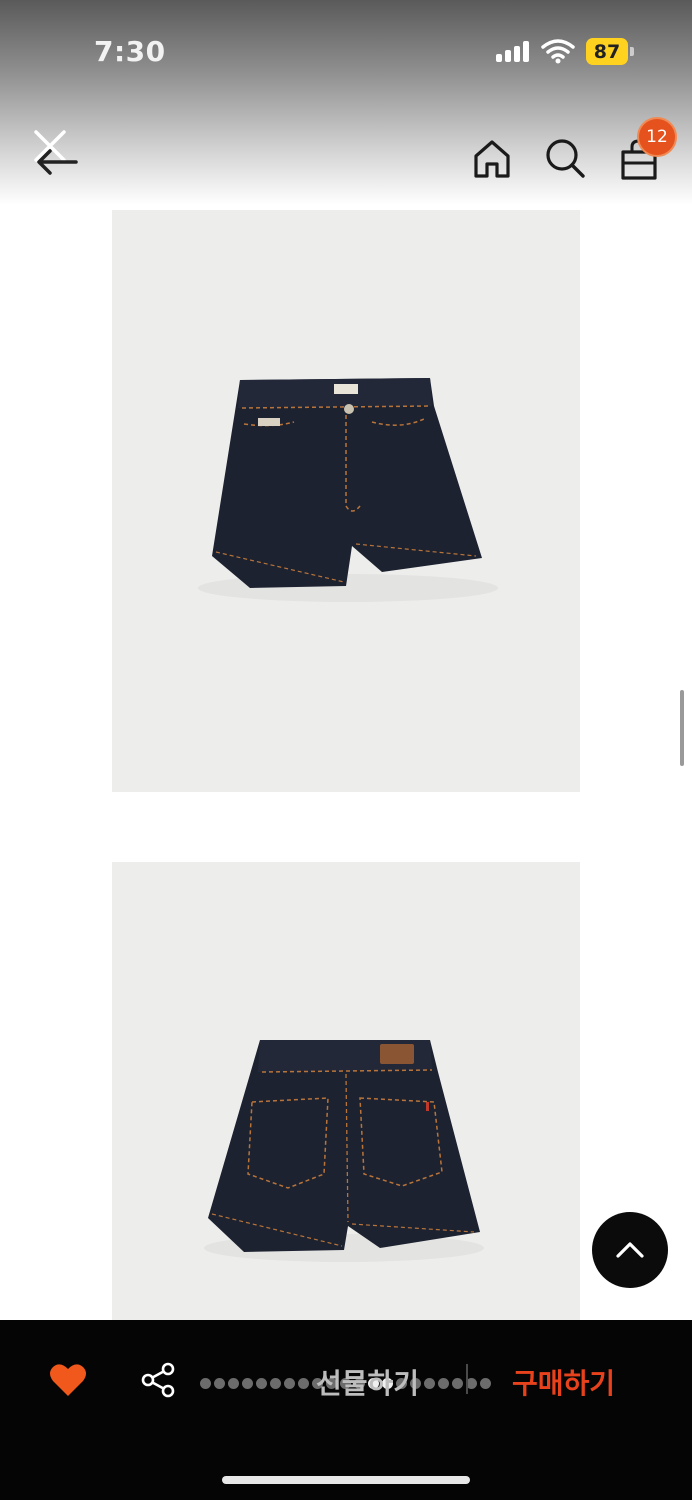 The image size is (692, 1500). What do you see at coordinates (158, 1380) in the screenshot?
I see `share-icon` at bounding box center [158, 1380].